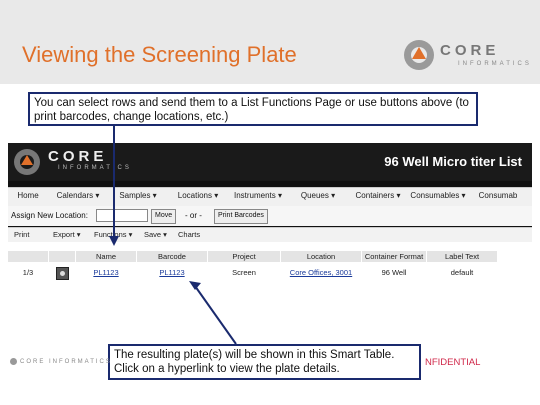 This screenshot has height=405, width=540. I want to click on pointer-line-table, so click(215, 315).